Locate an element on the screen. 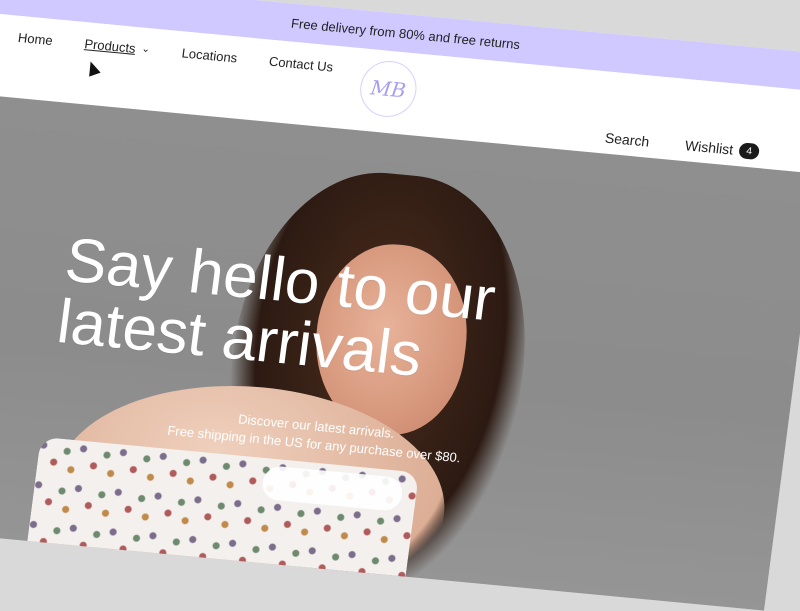 Image resolution: width=800 pixels, height=611 pixels. brand-logo: MB is located at coordinates (388, 89).